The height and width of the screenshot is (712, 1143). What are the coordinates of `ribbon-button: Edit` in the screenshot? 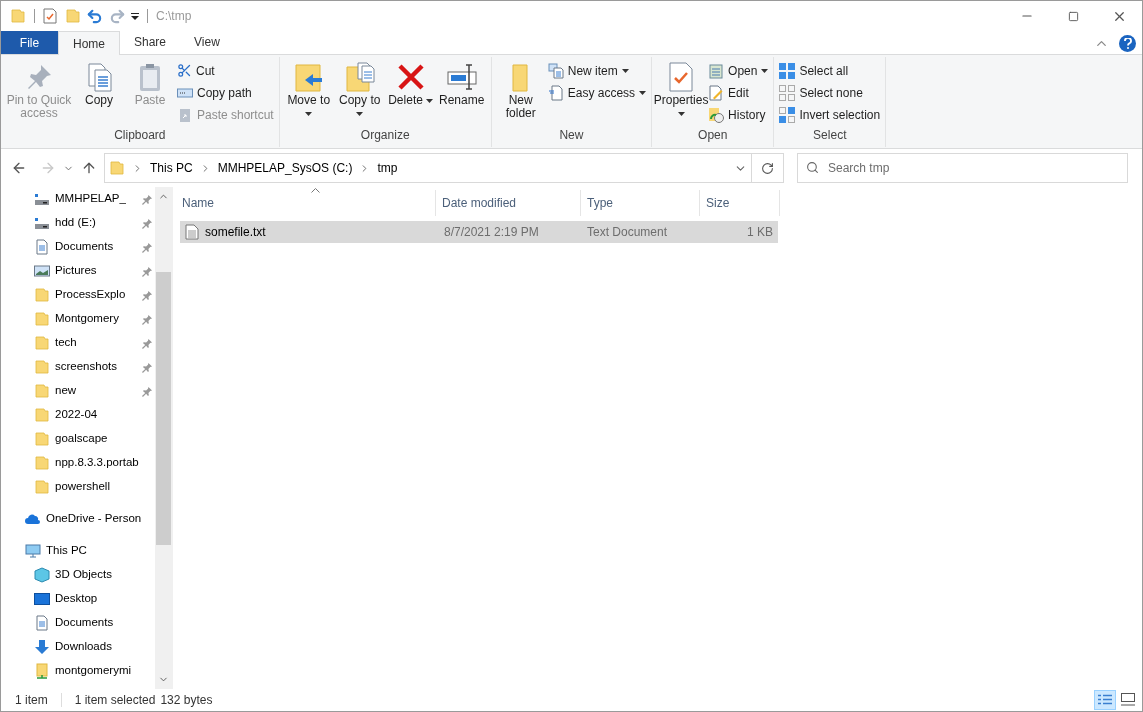 It's located at (738, 92).